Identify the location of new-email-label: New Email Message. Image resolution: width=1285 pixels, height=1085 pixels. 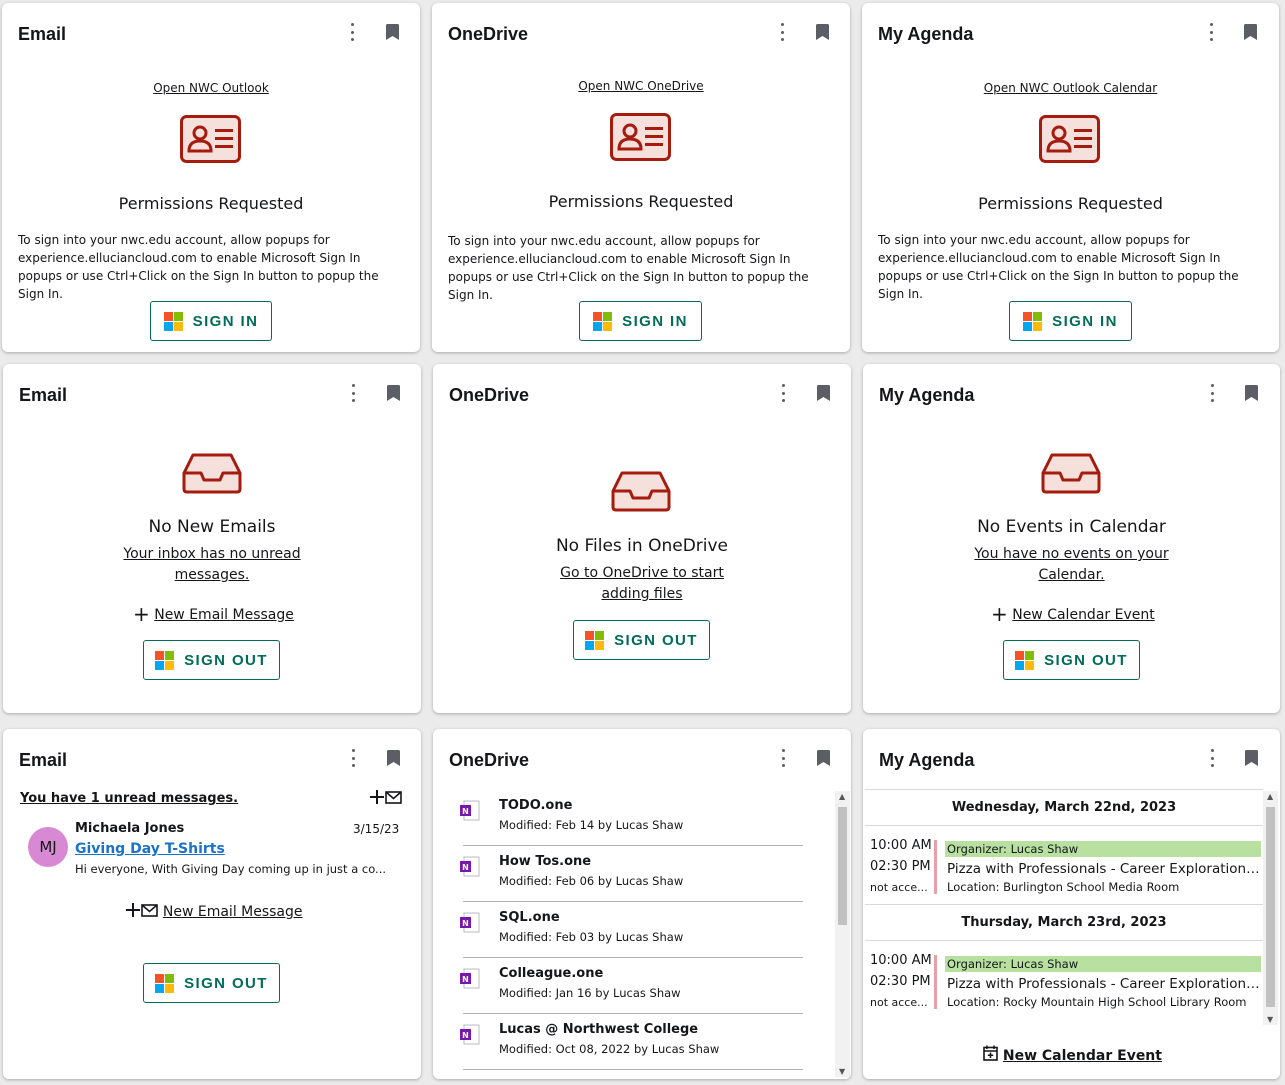
(232, 912).